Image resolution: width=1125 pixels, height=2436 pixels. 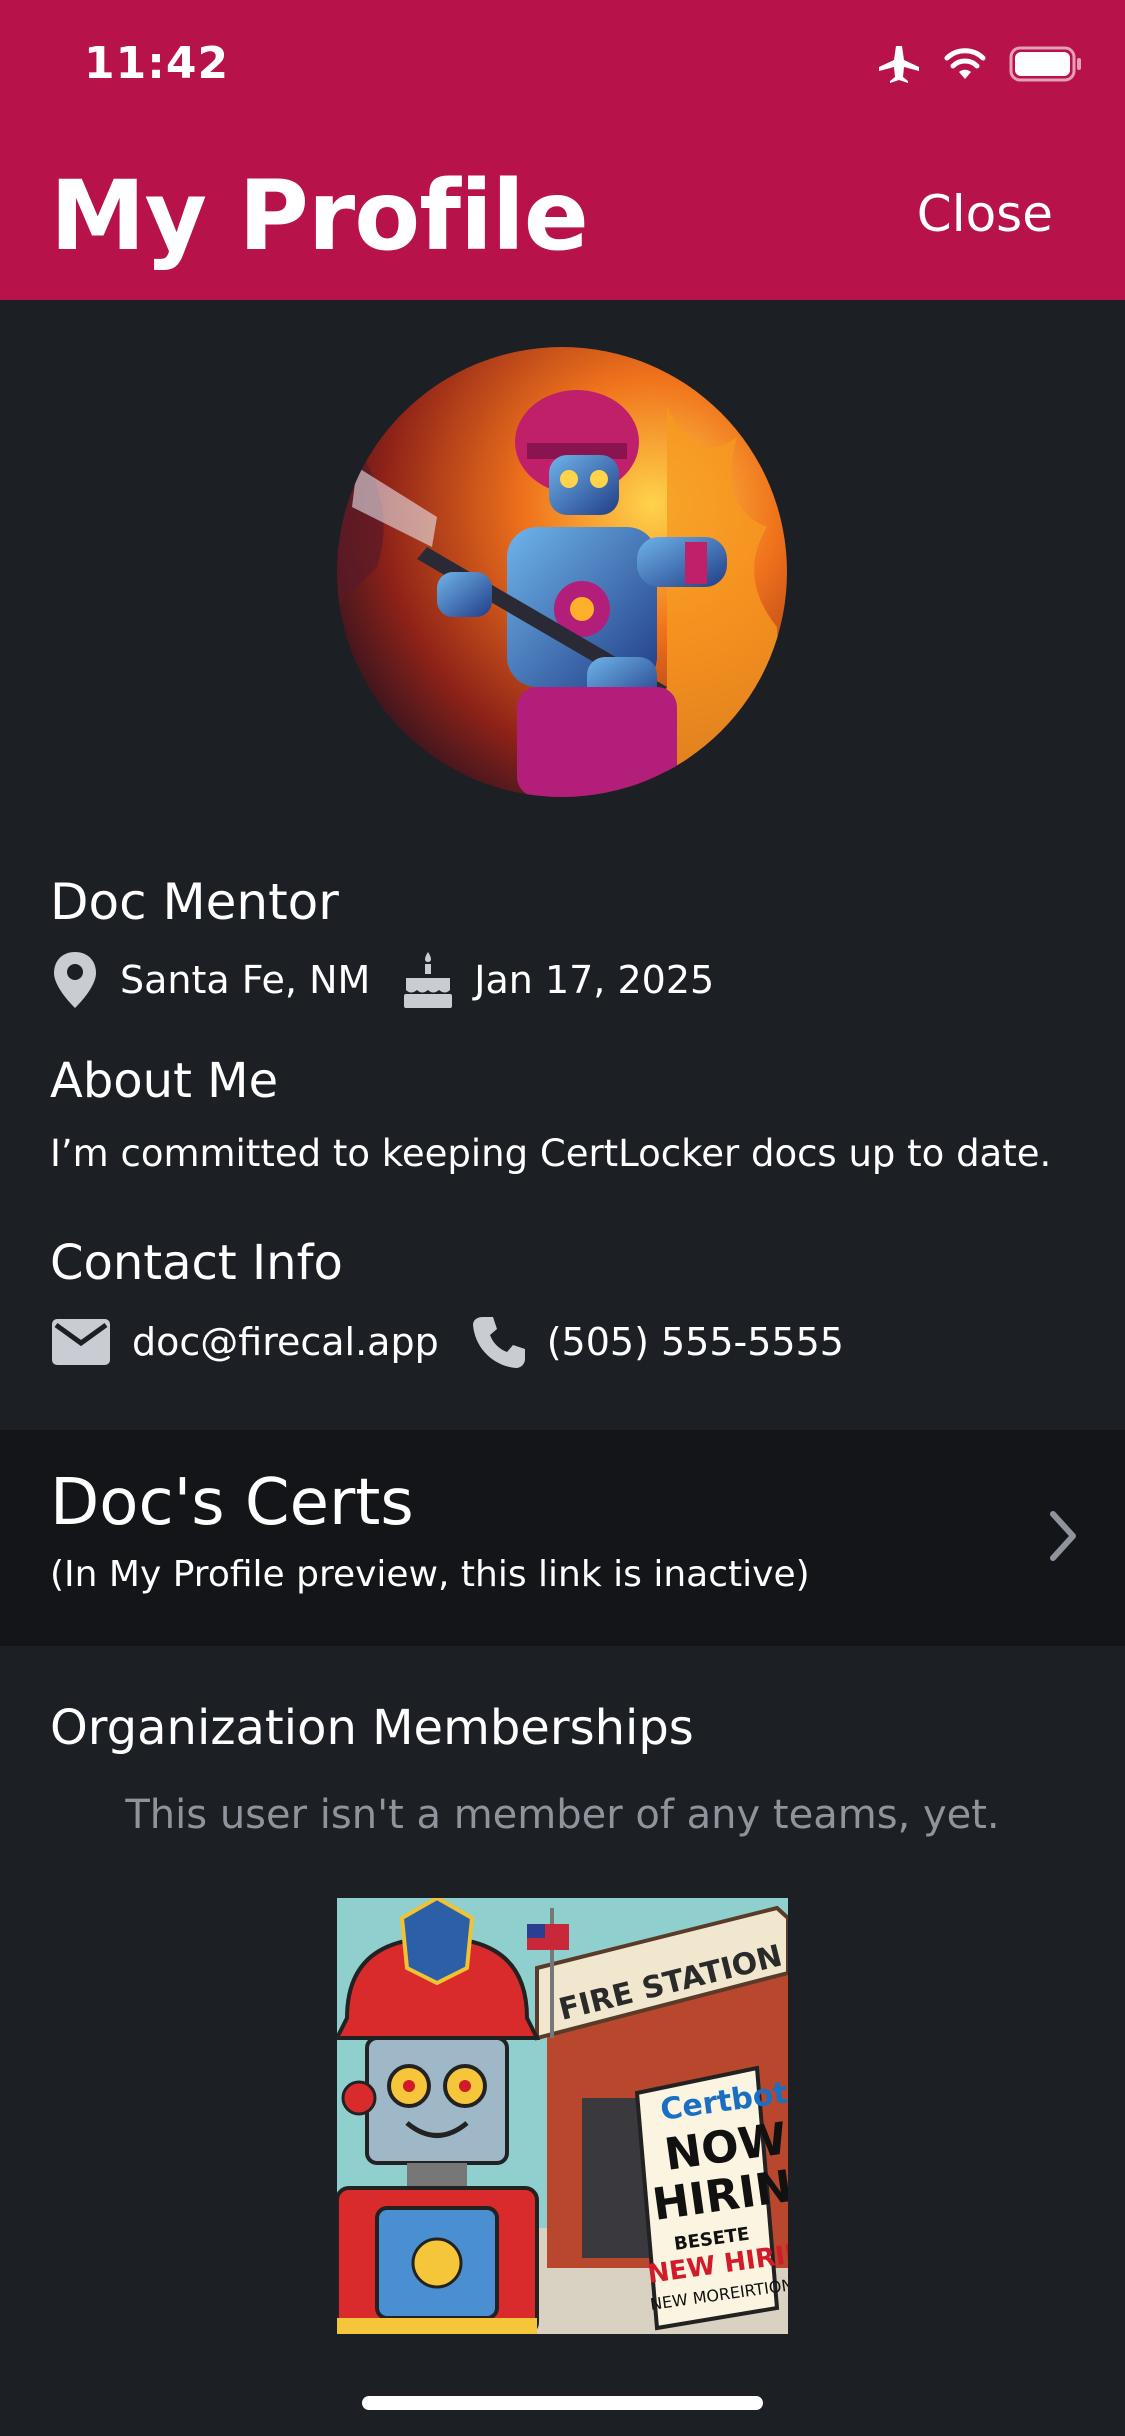 What do you see at coordinates (899, 66) in the screenshot?
I see `airplane-icon` at bounding box center [899, 66].